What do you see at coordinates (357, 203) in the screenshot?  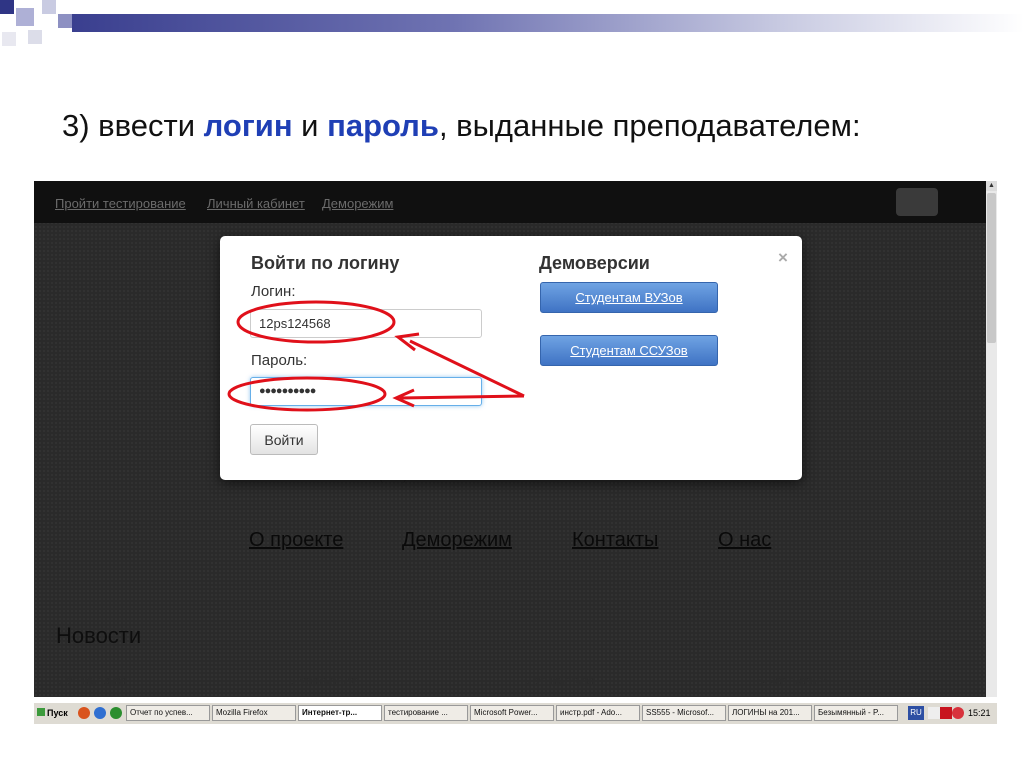 I see `nav-demo-mode: Деморежим` at bounding box center [357, 203].